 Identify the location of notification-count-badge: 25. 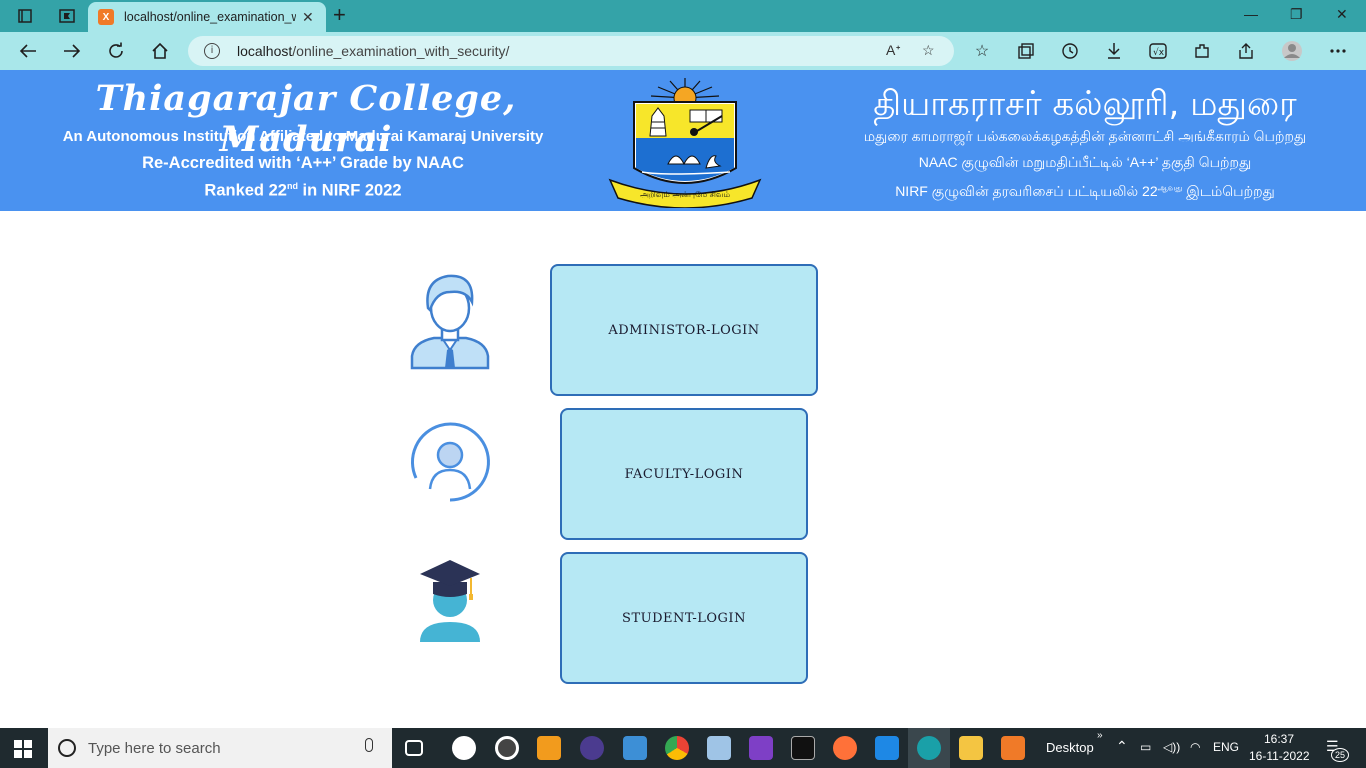
(1340, 755).